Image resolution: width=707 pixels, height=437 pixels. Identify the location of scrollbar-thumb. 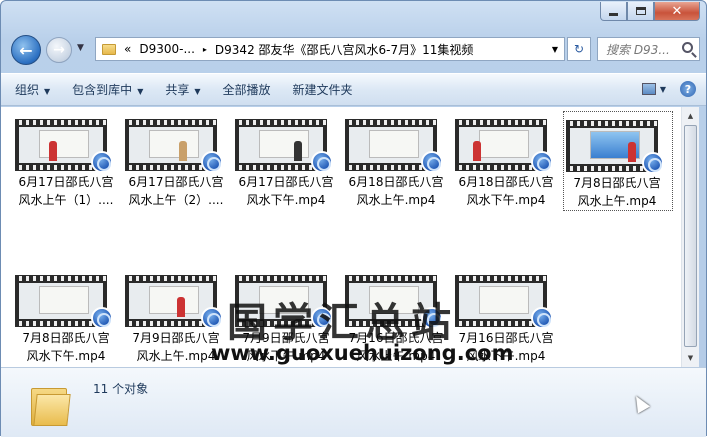
(690, 236).